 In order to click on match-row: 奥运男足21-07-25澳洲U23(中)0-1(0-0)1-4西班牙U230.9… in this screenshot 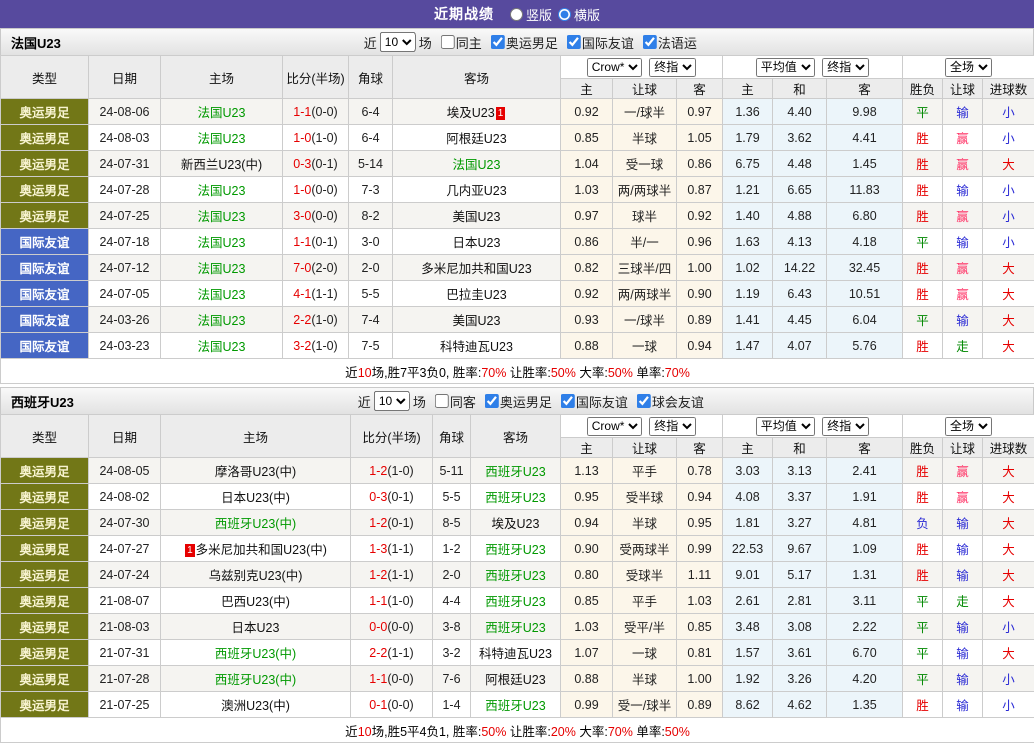, I will do `click(517, 705)`.